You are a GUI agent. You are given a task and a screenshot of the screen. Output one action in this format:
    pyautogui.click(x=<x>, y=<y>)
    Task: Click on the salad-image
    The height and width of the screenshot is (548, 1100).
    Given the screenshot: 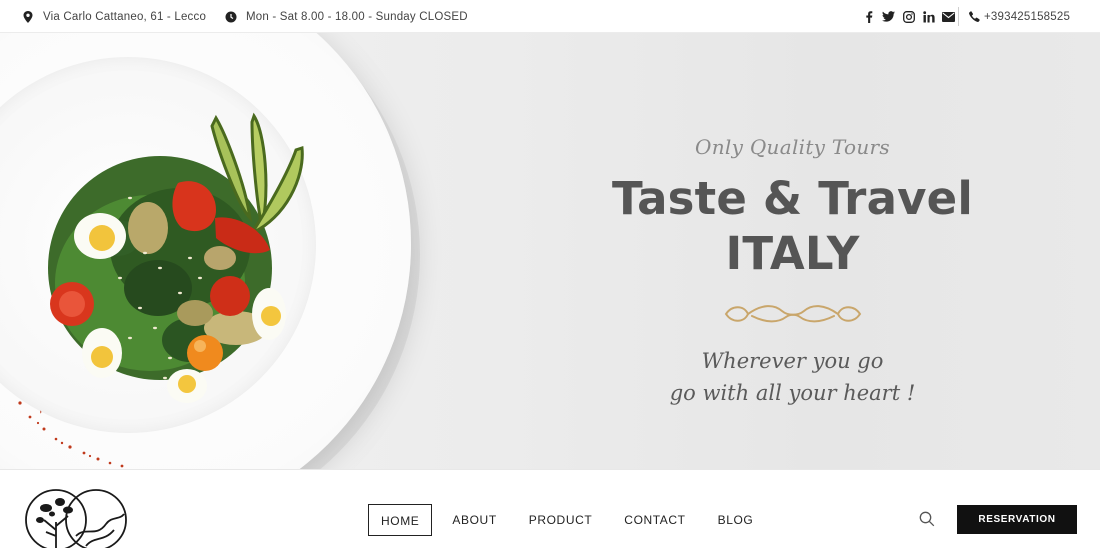 What is the action you would take?
    pyautogui.click(x=172, y=263)
    